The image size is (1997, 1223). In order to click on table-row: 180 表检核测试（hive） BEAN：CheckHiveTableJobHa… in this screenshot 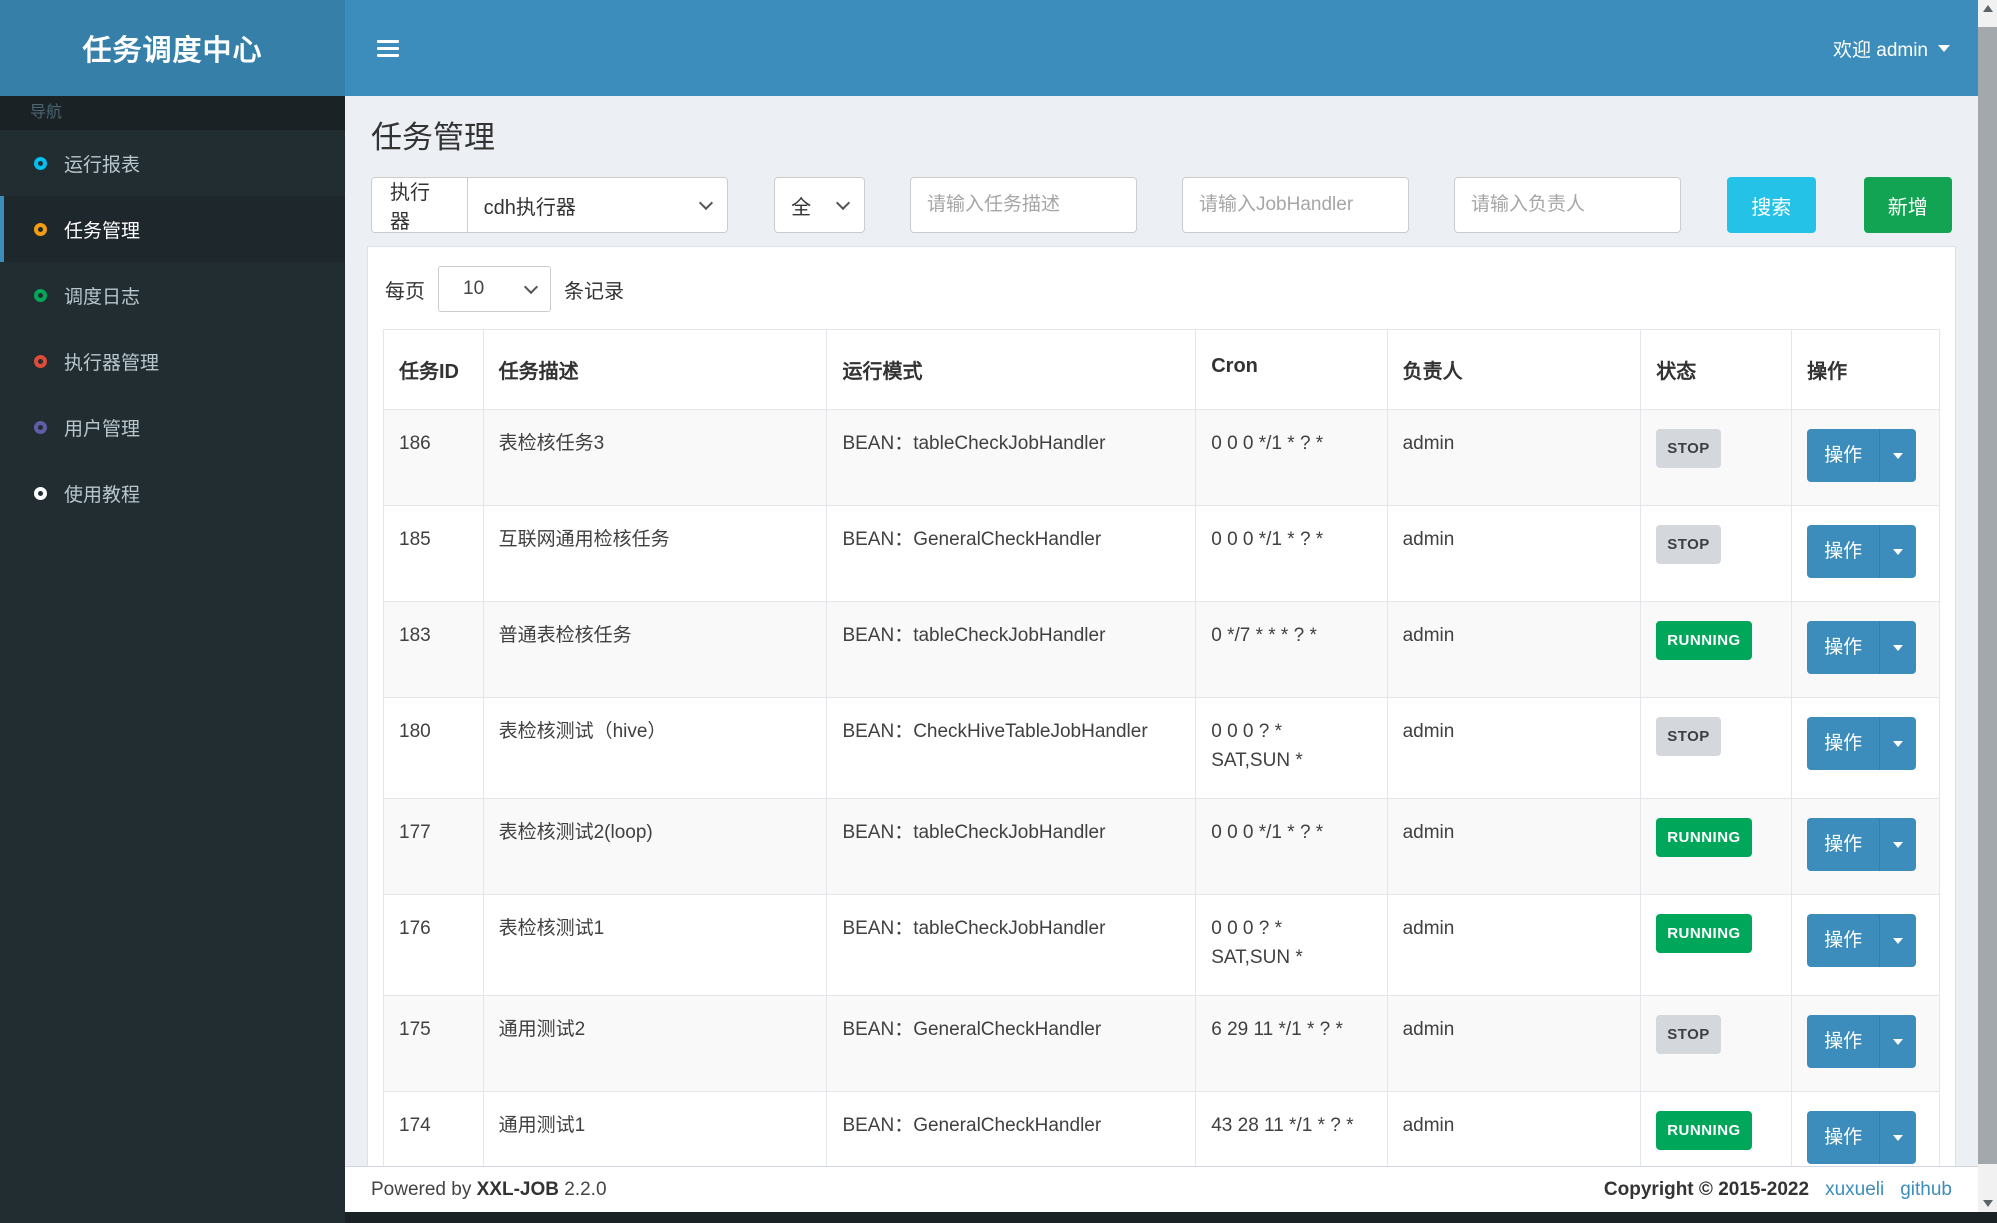, I will do `click(1161, 748)`.